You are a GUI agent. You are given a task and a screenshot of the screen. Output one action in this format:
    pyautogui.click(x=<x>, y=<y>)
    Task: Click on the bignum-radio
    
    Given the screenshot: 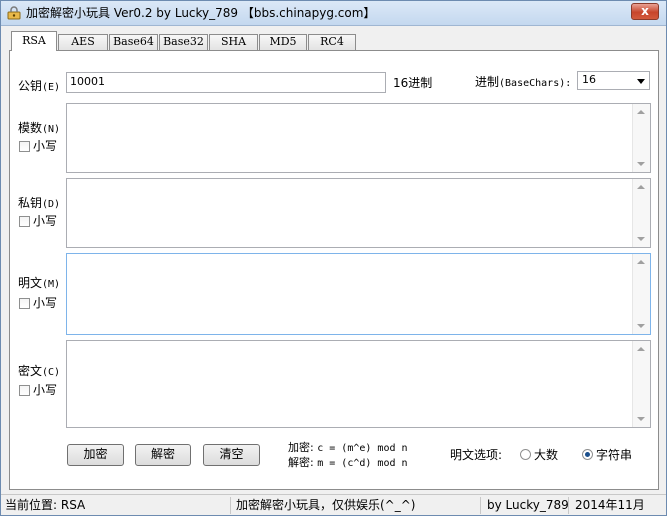 What is the action you would take?
    pyautogui.click(x=525, y=454)
    